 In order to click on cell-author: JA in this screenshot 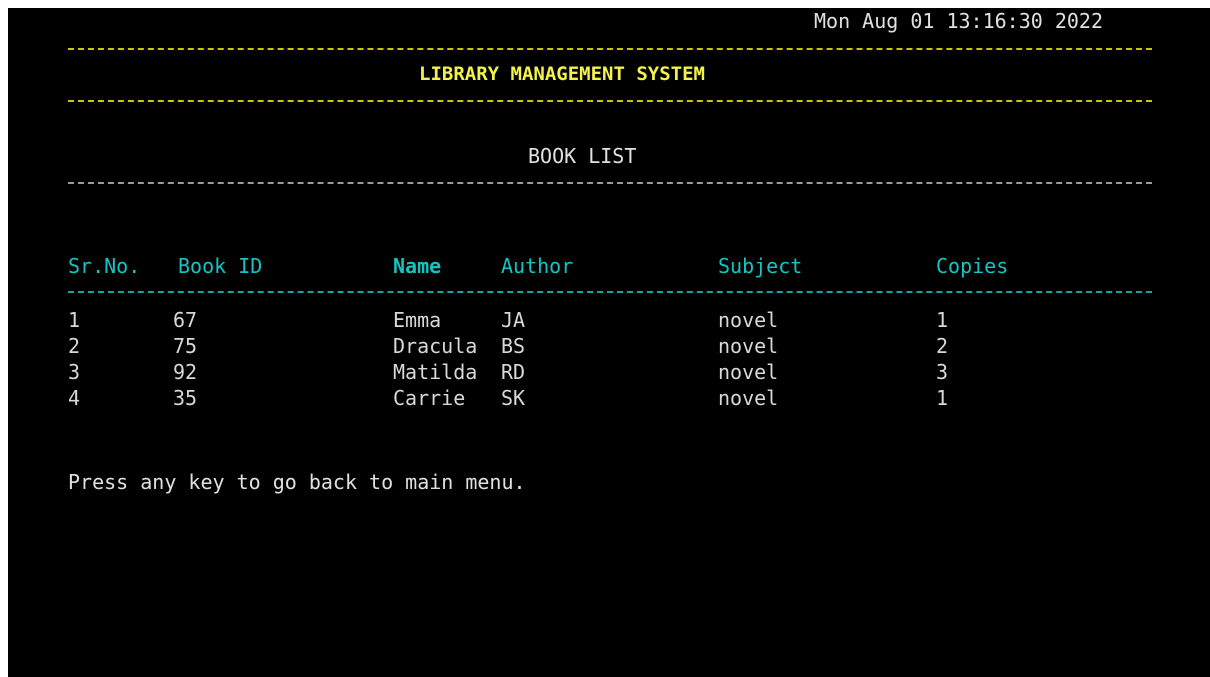, I will do `click(513, 320)`.